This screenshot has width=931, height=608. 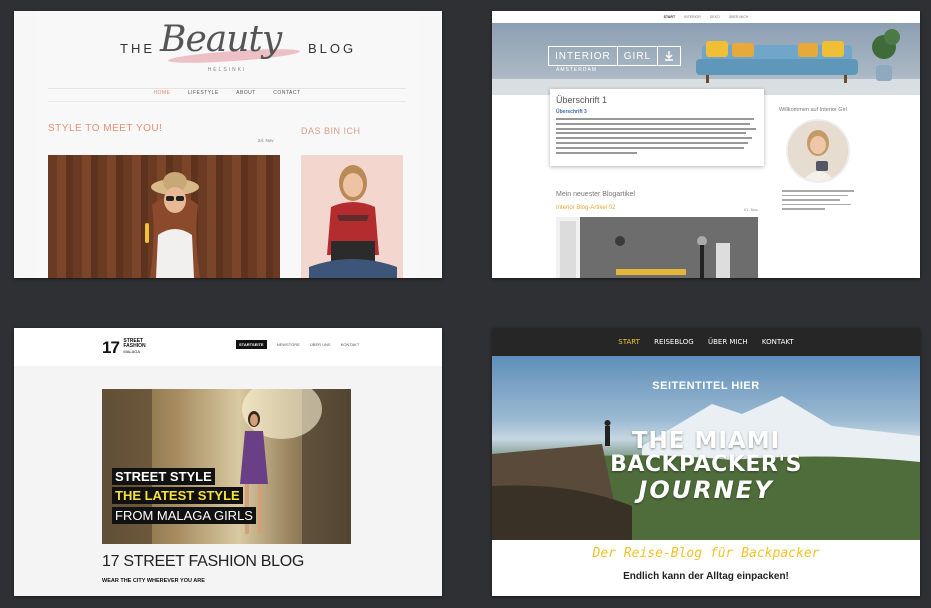 What do you see at coordinates (706, 490) in the screenshot?
I see `hero-title-line3: JOURNEY` at bounding box center [706, 490].